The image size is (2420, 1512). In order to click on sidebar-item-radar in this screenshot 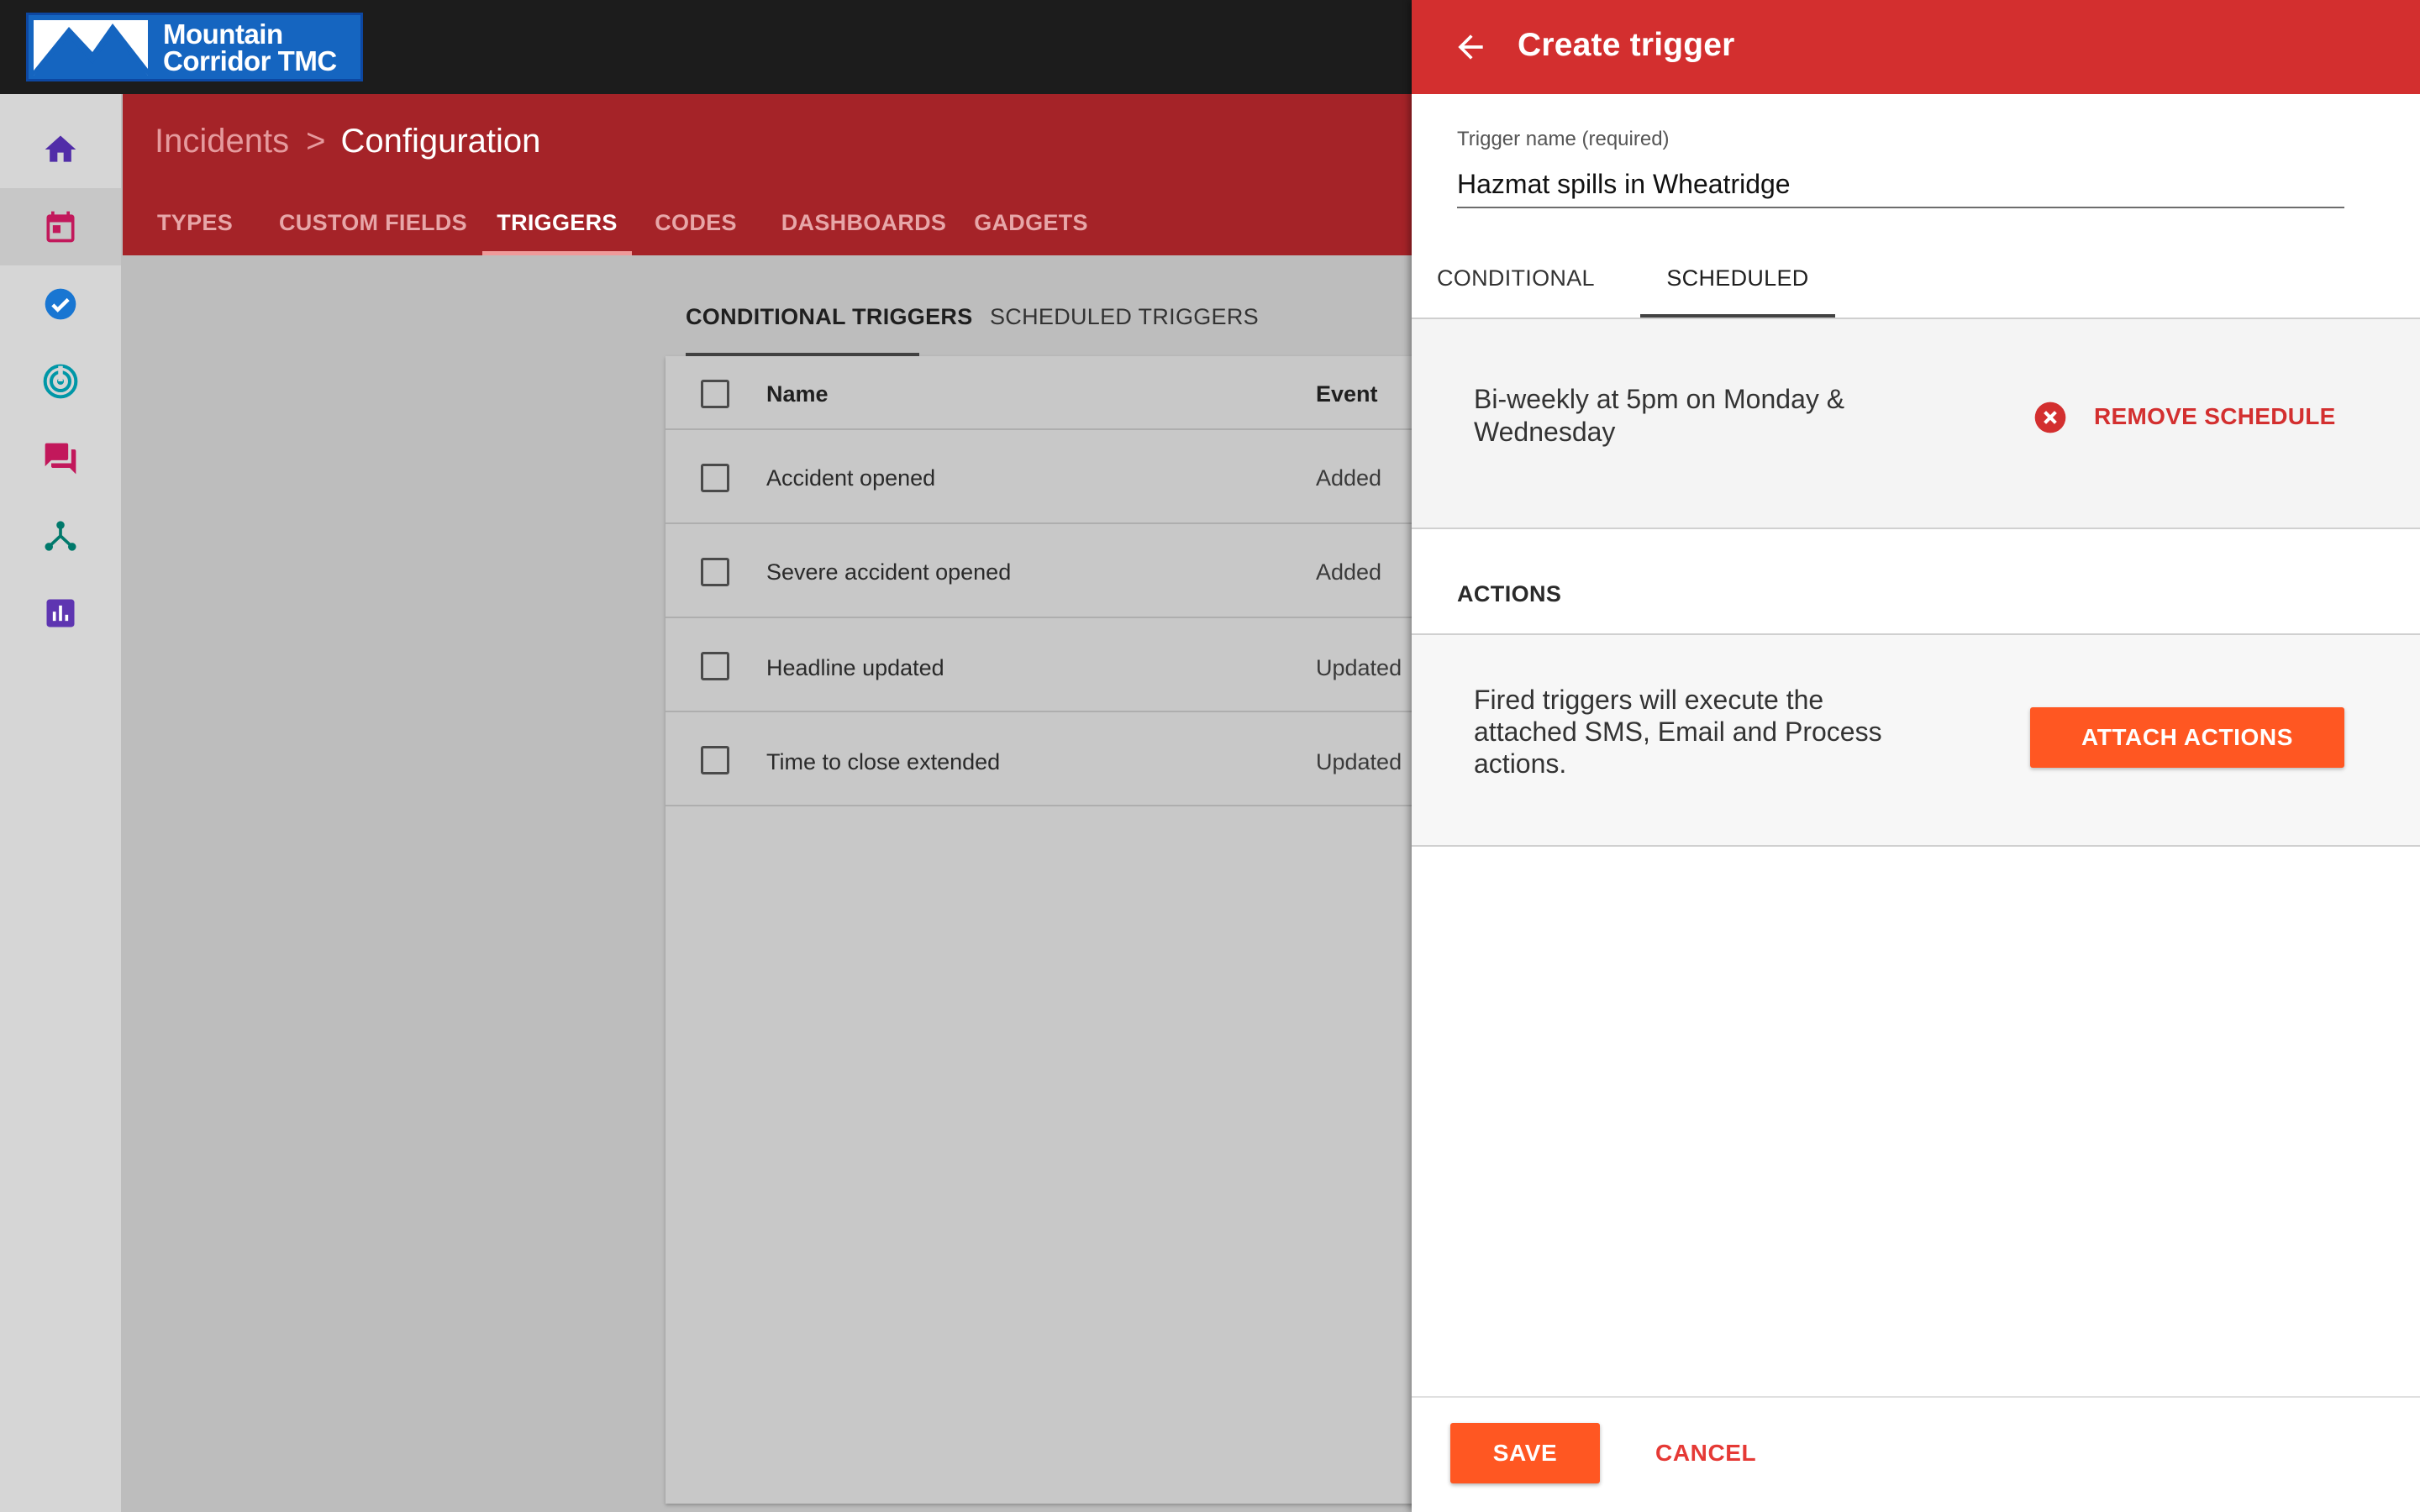, I will do `click(60, 381)`.